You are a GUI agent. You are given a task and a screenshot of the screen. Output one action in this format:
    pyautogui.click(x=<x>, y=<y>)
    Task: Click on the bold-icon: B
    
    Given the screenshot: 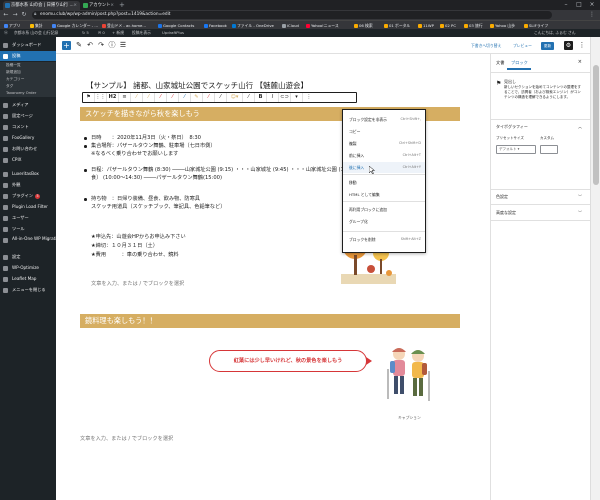 What is the action you would take?
    pyautogui.click(x=261, y=97)
    